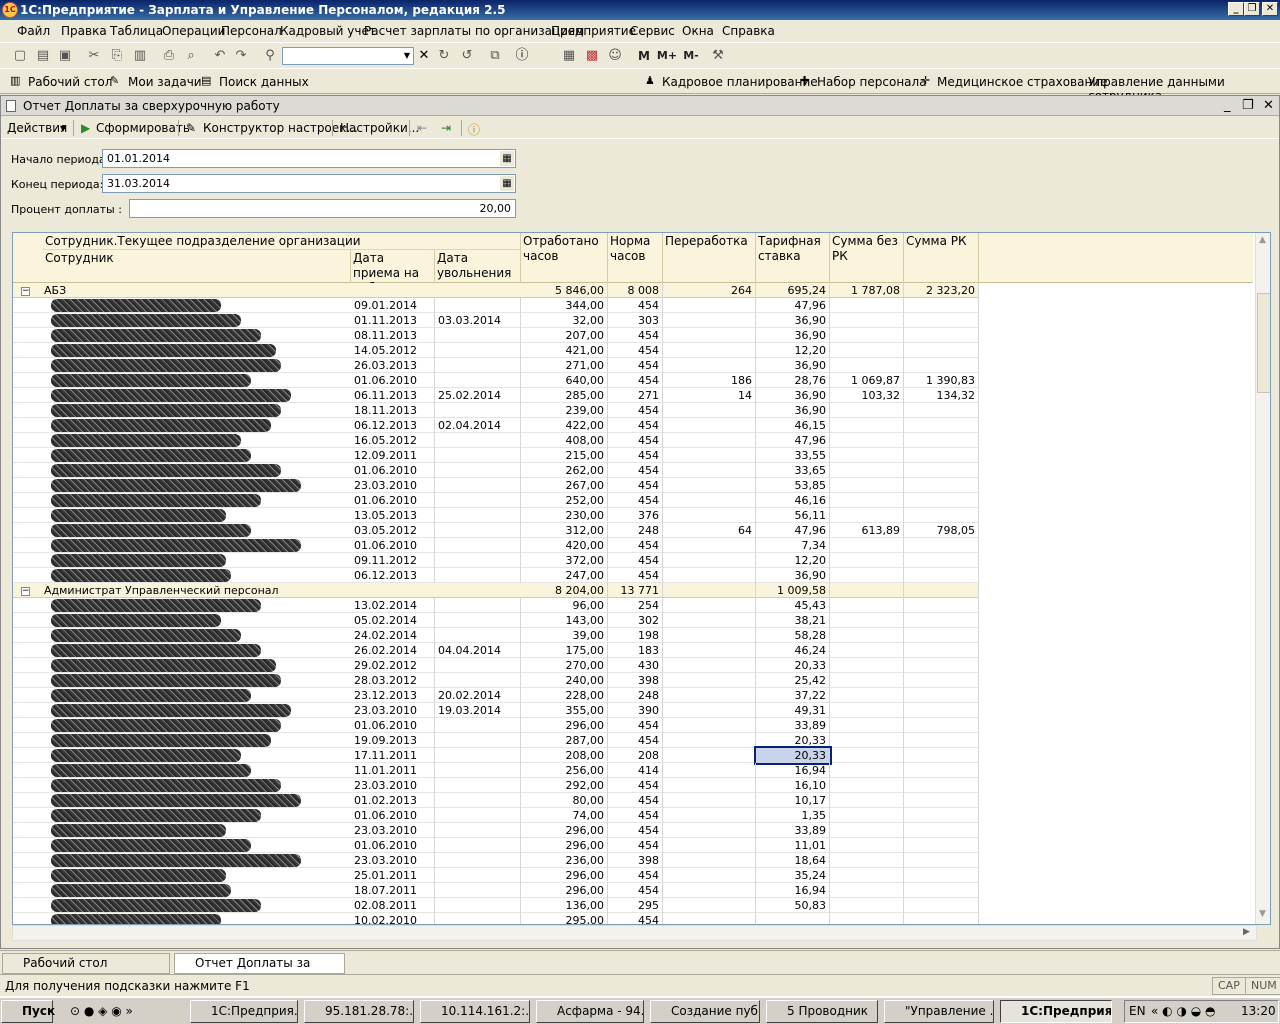 The image size is (1280, 1024). Describe the element at coordinates (564, 500) in the screenshot. I see `cell-worked: 252,00` at that location.